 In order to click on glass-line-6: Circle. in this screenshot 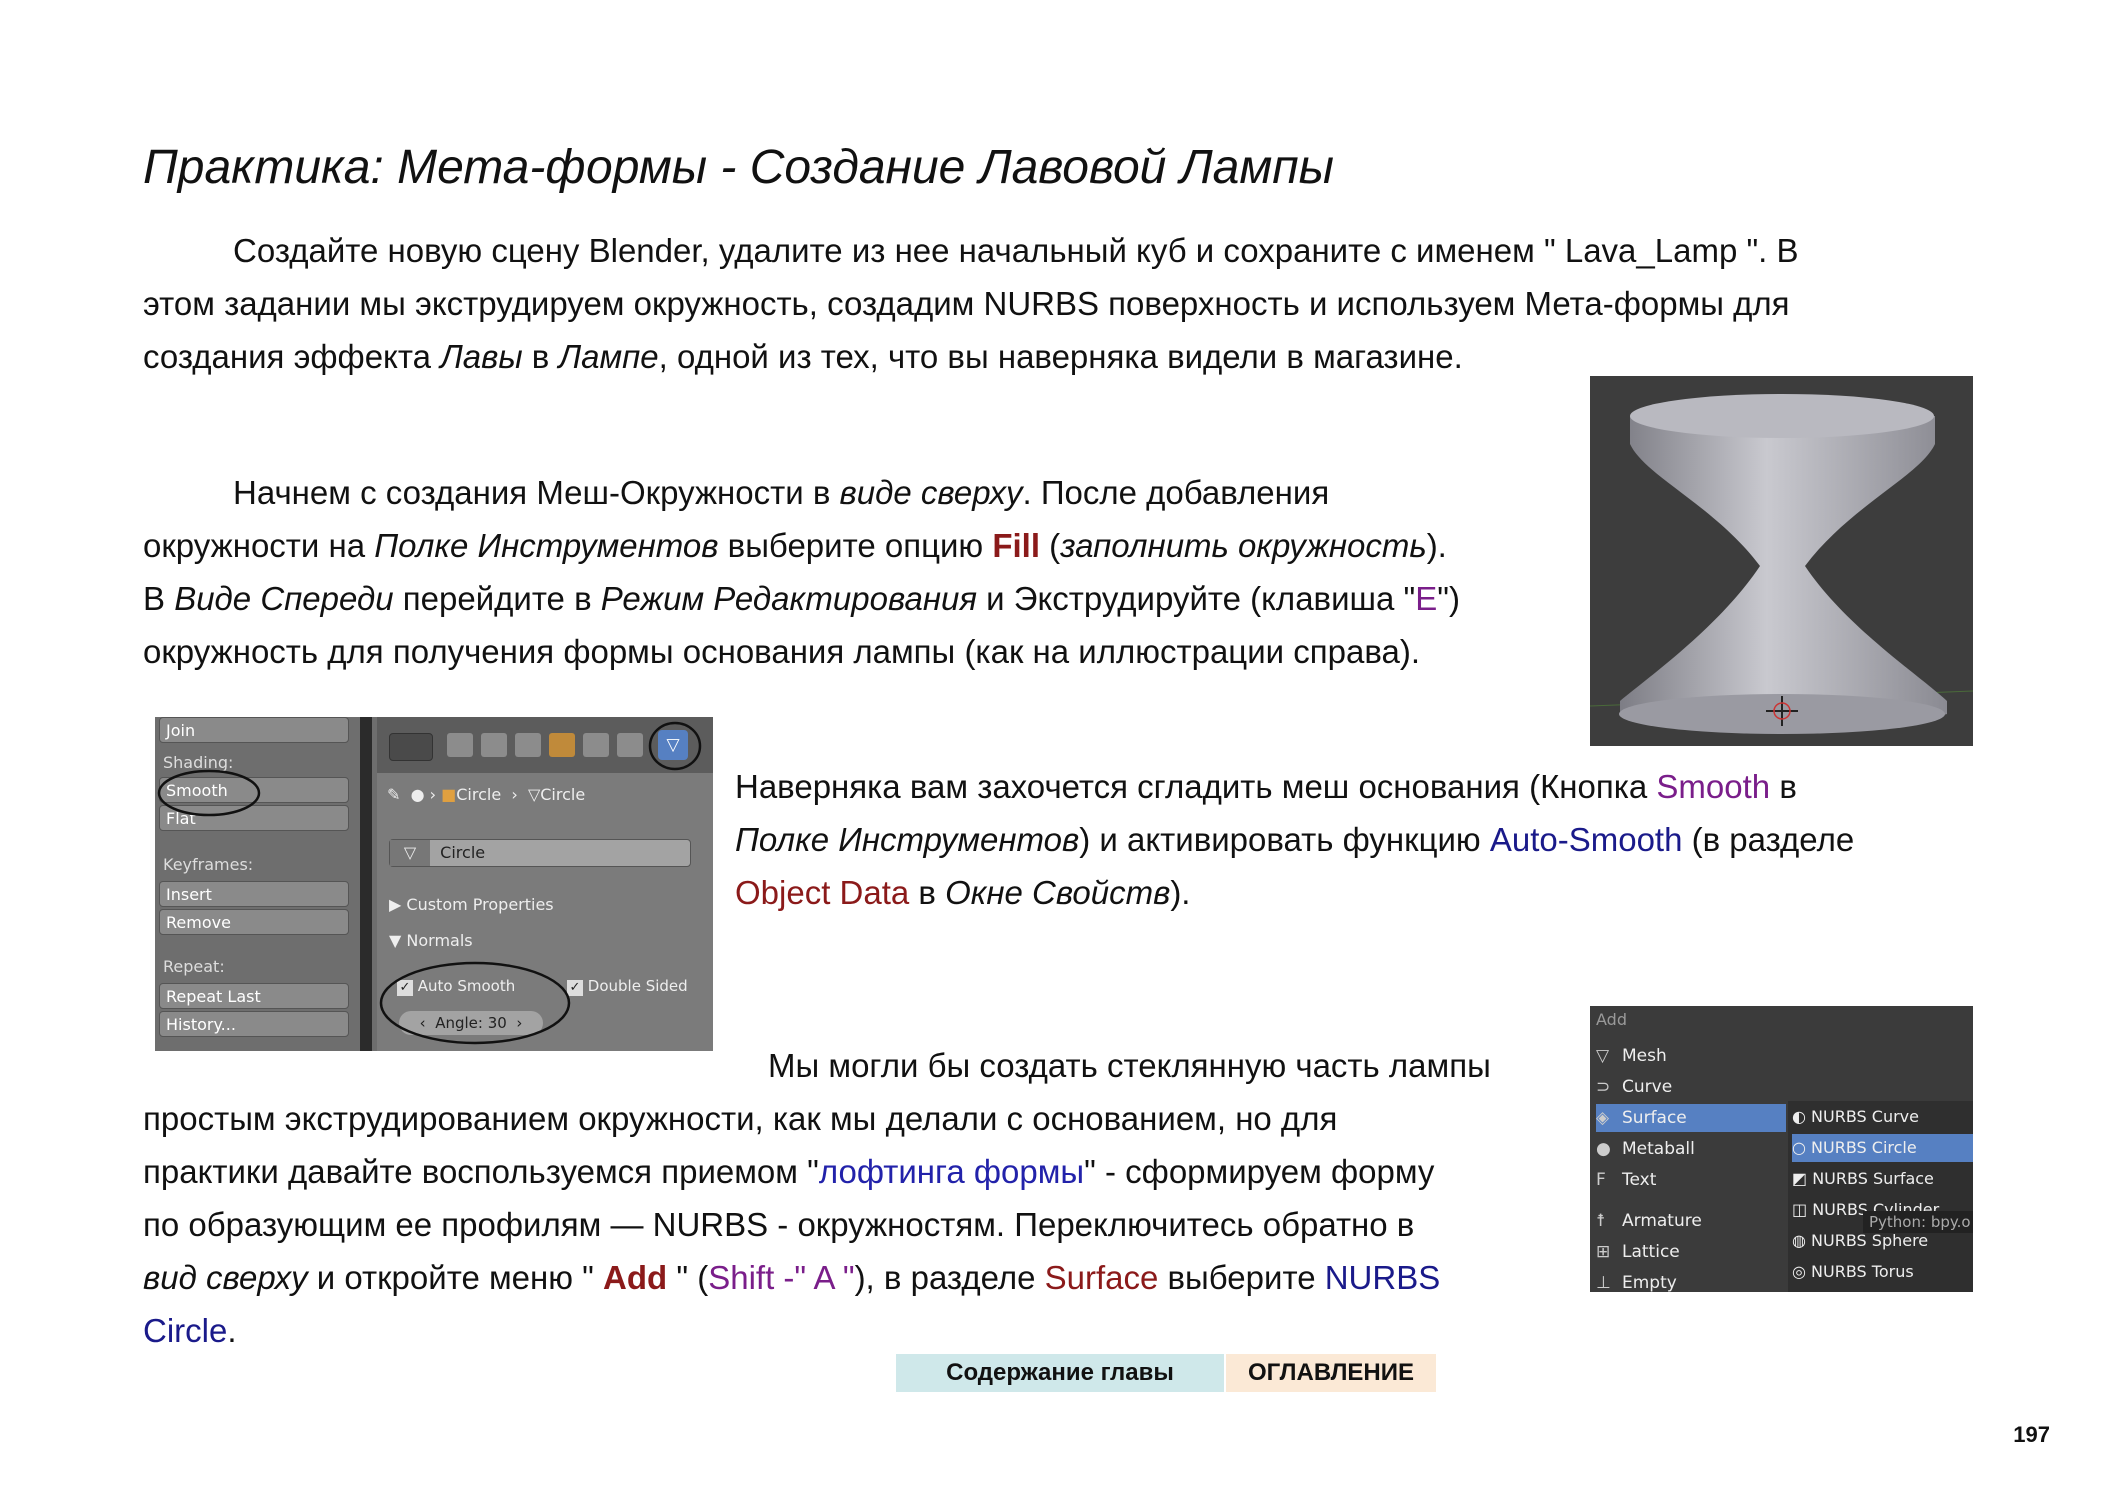, I will do `click(190, 1330)`.